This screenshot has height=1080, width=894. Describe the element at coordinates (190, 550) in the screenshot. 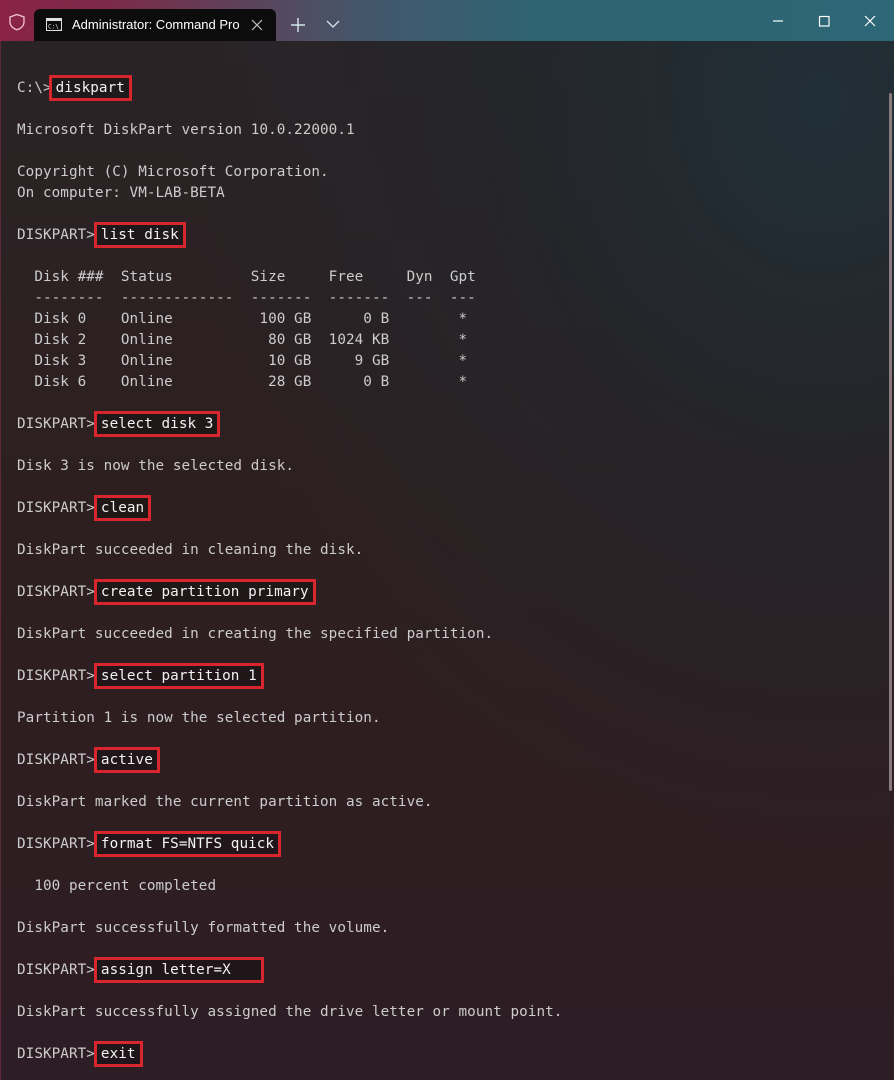

I see `output-line: DiskPart succeeded in cleaning the disk.` at that location.